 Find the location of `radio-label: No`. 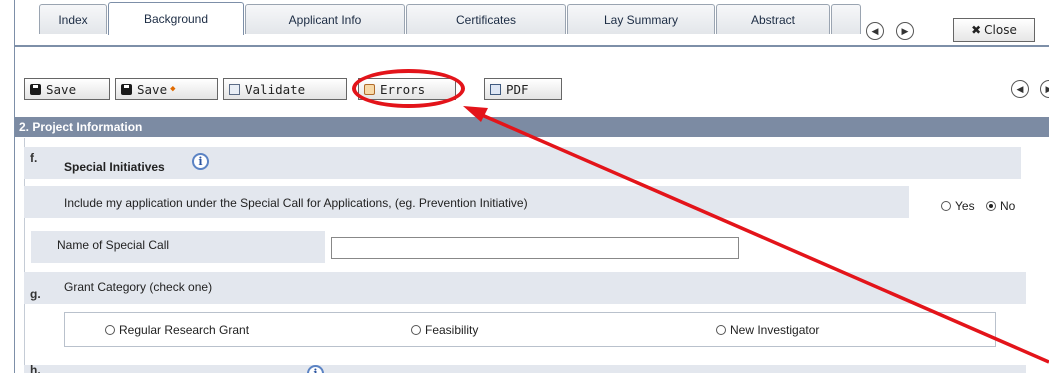

radio-label: No is located at coordinates (1008, 206).